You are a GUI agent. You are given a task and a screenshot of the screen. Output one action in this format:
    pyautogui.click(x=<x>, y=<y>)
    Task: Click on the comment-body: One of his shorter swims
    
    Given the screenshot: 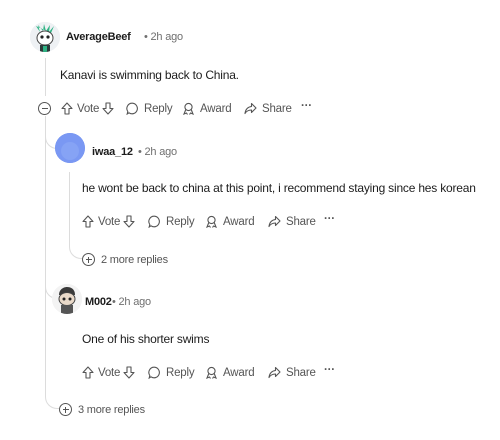 What is the action you would take?
    pyautogui.click(x=146, y=339)
    